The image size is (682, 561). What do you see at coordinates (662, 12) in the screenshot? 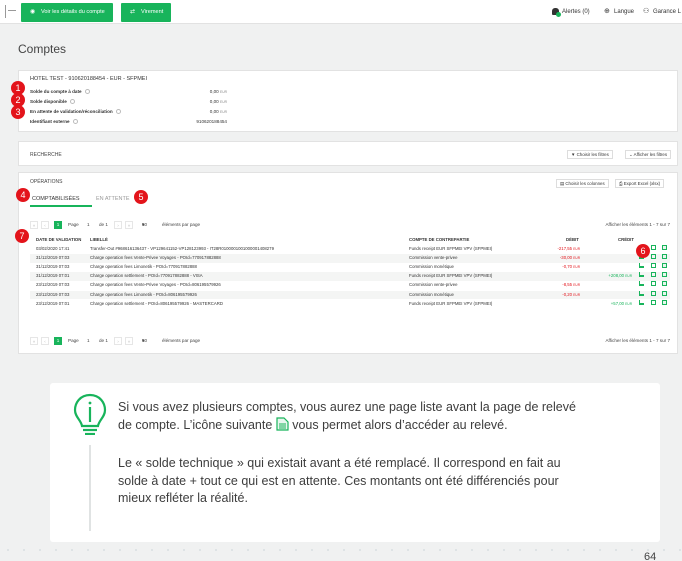
I see `user-menu: ⚇ Garance L` at bounding box center [662, 12].